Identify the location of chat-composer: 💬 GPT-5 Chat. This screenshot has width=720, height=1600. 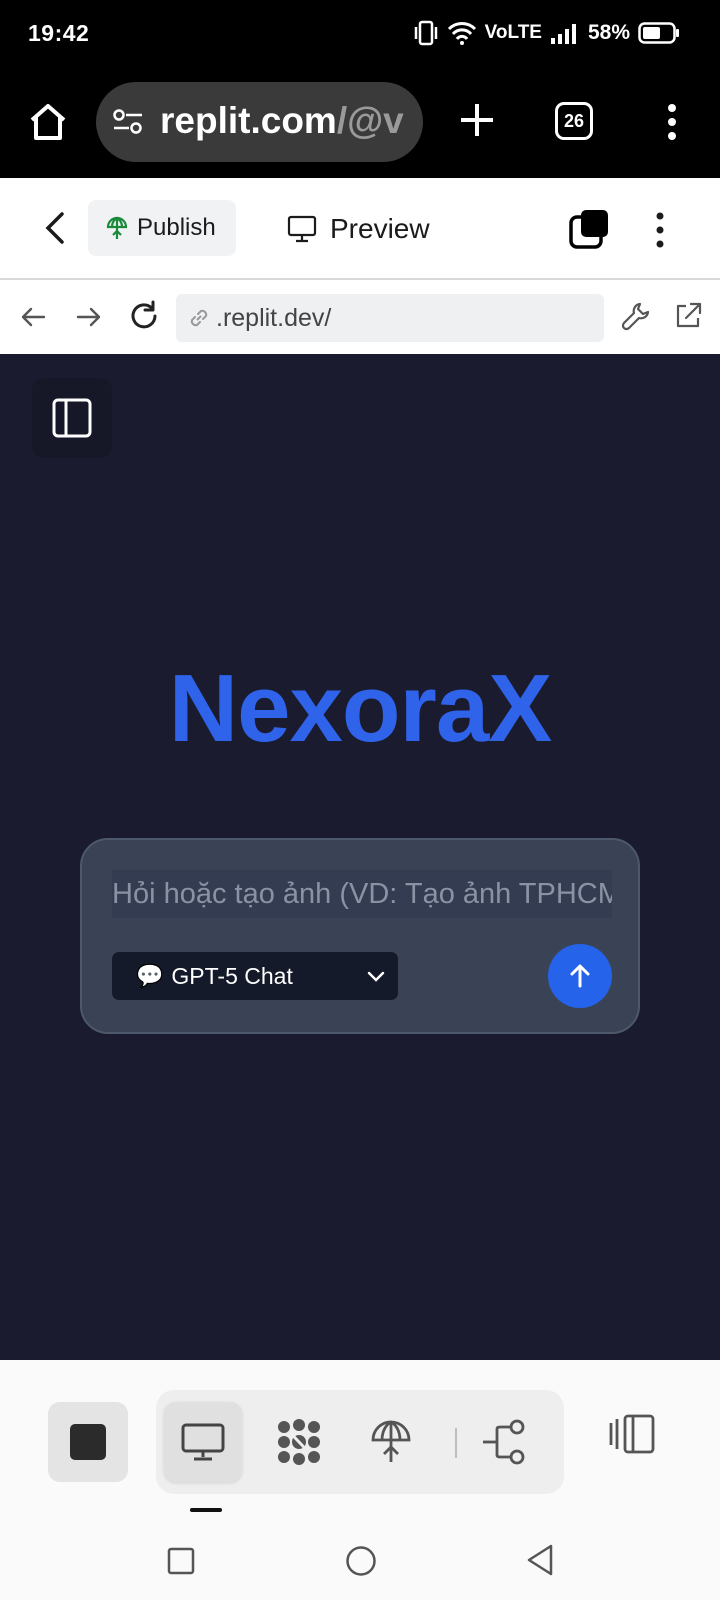
(360, 936).